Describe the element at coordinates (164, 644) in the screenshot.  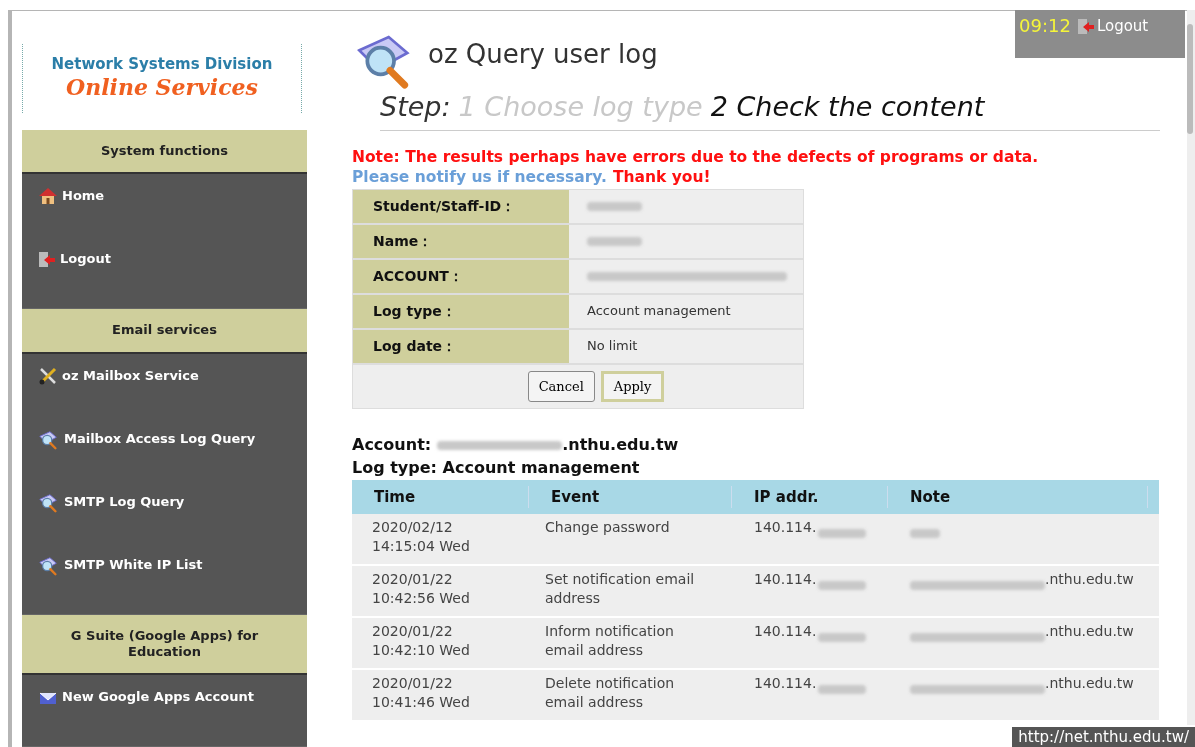
I see `section-header: G Suite (Google Apps) for Education` at that location.